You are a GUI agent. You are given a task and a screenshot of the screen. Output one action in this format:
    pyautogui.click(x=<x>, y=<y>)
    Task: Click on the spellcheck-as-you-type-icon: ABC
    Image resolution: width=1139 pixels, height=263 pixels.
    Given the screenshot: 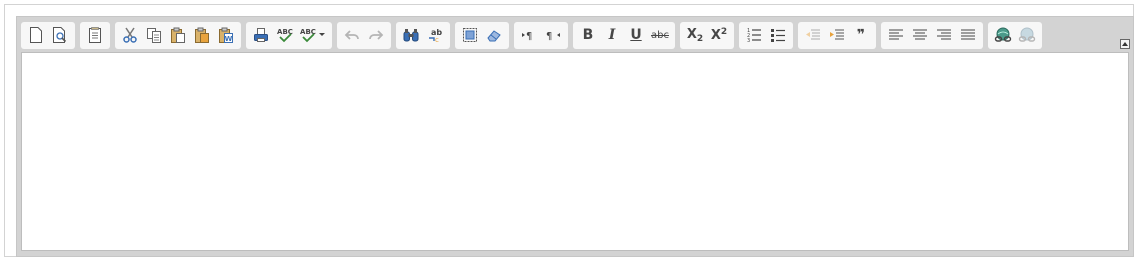 What is the action you would take?
    pyautogui.click(x=312, y=35)
    